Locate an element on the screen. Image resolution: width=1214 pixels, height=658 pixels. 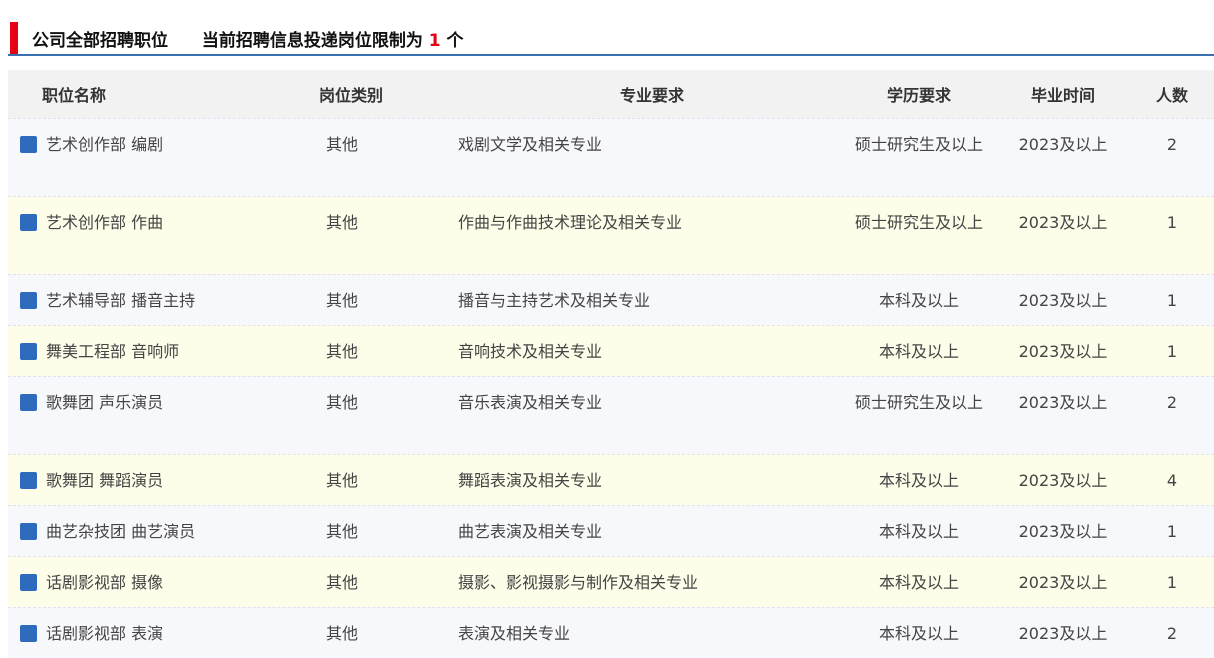
col-header-category: 岗位类别 is located at coordinates (350, 95).